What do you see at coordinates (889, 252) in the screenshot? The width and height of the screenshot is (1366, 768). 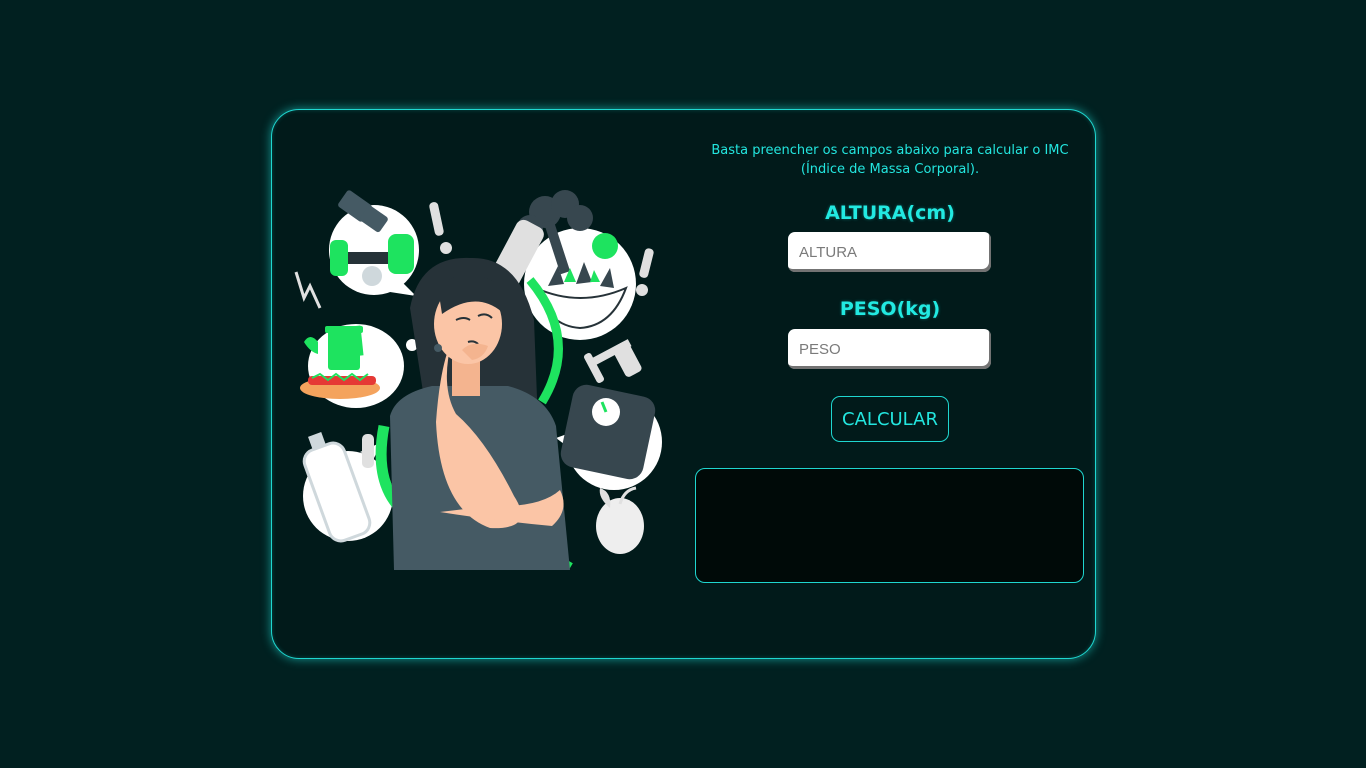 I see `altura-input` at bounding box center [889, 252].